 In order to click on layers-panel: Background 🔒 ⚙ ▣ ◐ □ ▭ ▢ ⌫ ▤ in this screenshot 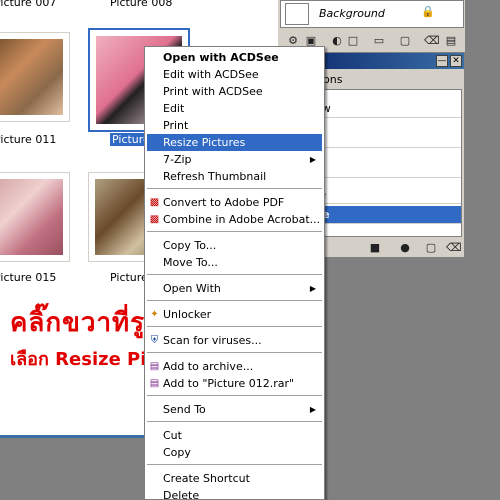, I will do `click(371, 26)`.